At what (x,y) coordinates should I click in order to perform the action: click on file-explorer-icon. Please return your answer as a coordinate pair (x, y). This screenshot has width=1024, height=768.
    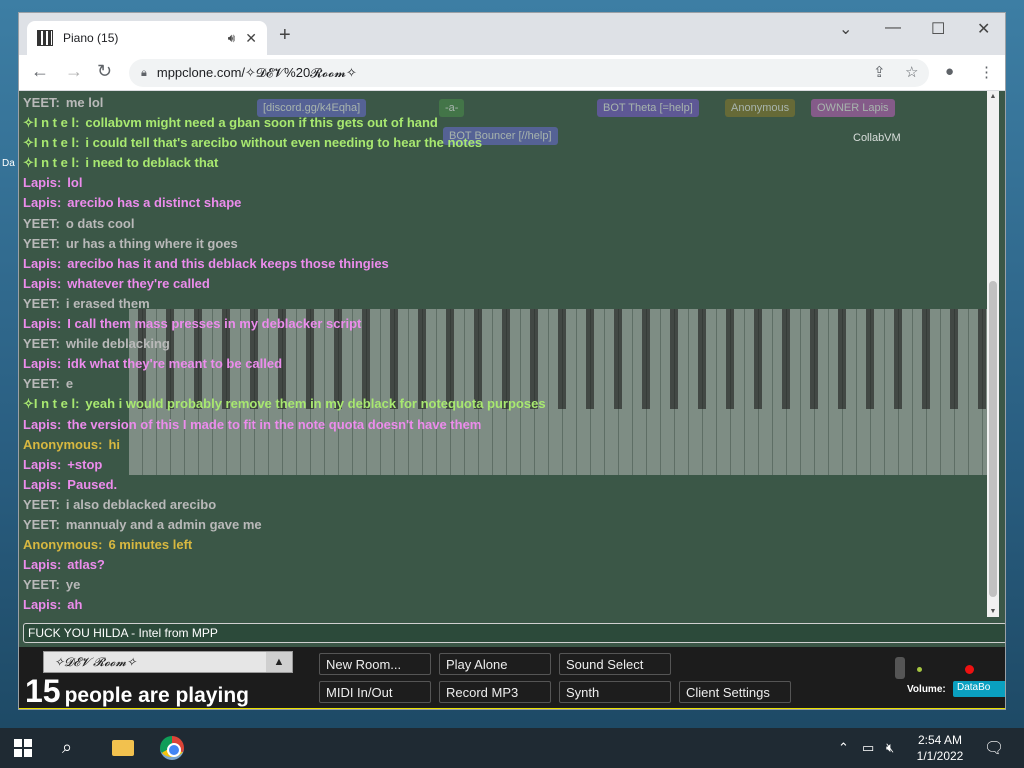
    Looking at the image, I should click on (123, 748).